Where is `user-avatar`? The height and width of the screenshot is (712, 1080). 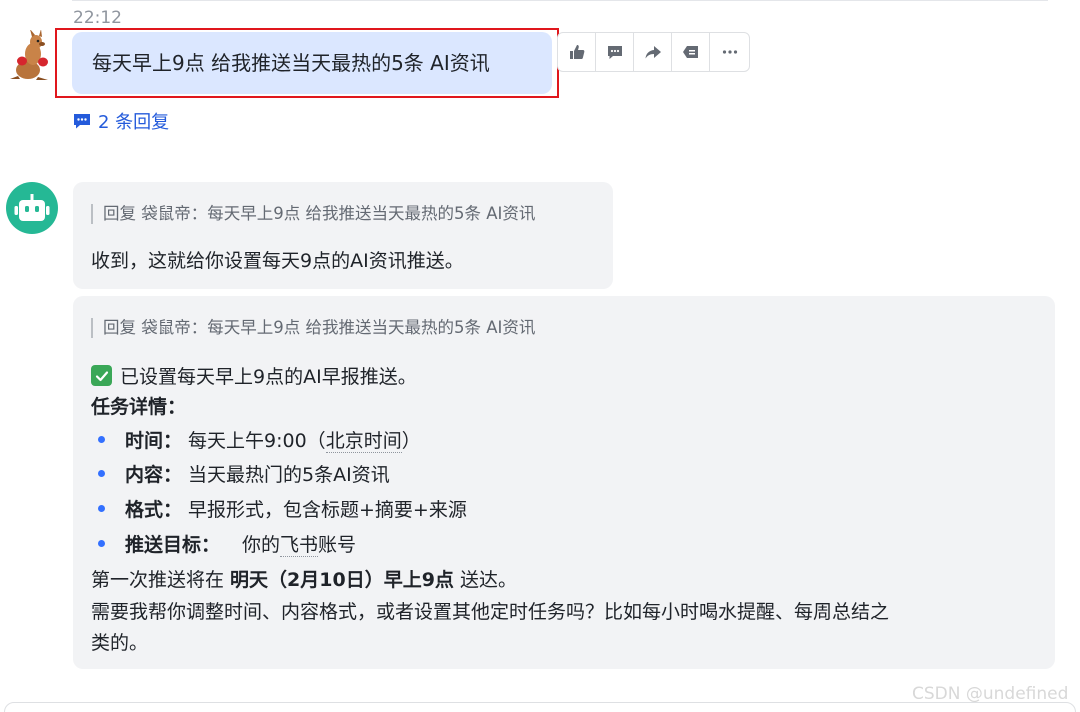
user-avatar is located at coordinates (32, 55).